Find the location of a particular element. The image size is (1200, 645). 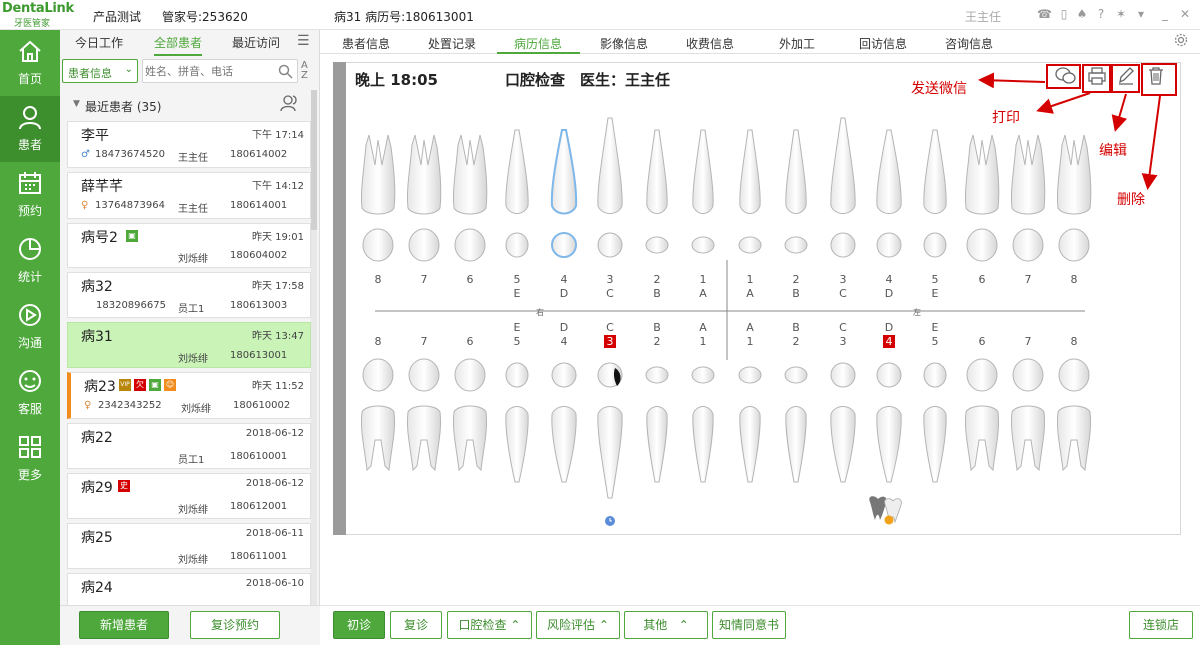

tab-all-patients: 全部患者 is located at coordinates (178, 45).